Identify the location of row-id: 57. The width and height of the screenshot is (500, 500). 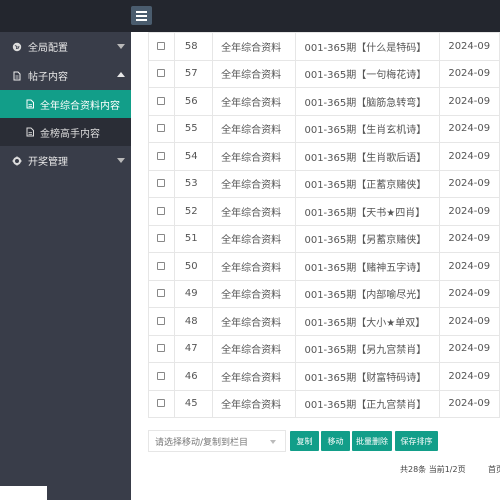
(193, 73).